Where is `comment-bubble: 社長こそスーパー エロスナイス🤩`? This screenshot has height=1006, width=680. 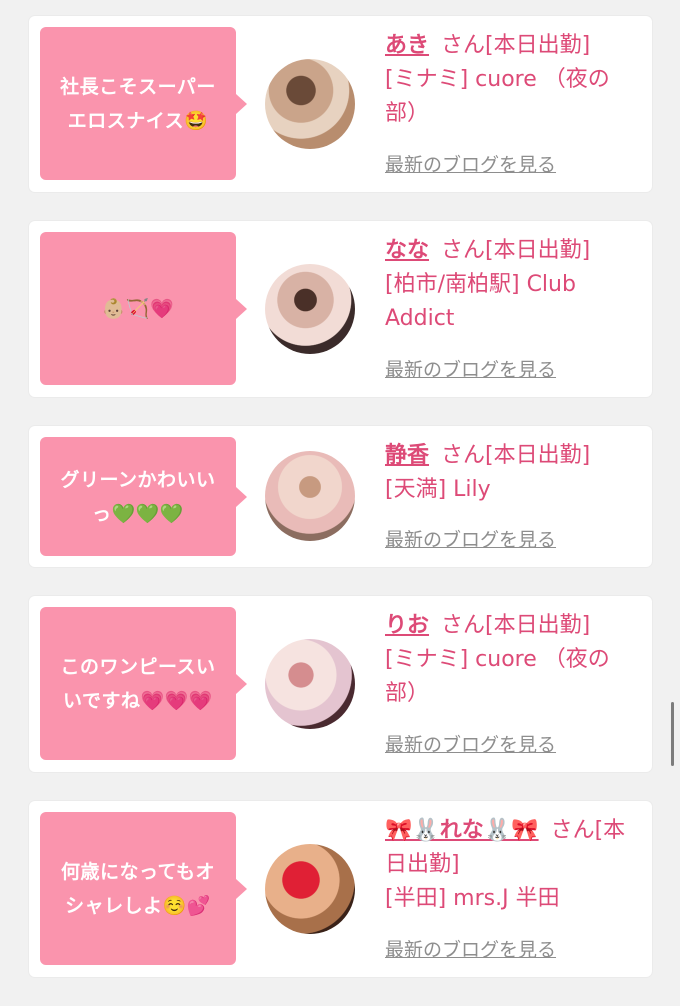
comment-bubble: 社長こそスーパー エロスナイス🤩 is located at coordinates (143, 103).